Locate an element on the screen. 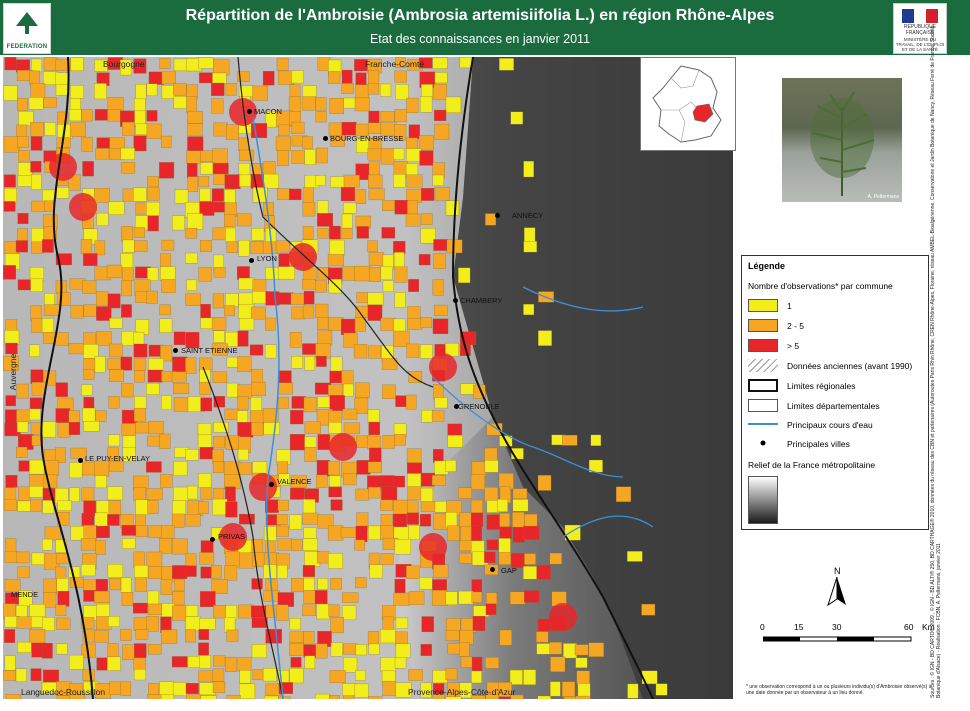  city-gap: GAP is located at coordinates (509, 570).